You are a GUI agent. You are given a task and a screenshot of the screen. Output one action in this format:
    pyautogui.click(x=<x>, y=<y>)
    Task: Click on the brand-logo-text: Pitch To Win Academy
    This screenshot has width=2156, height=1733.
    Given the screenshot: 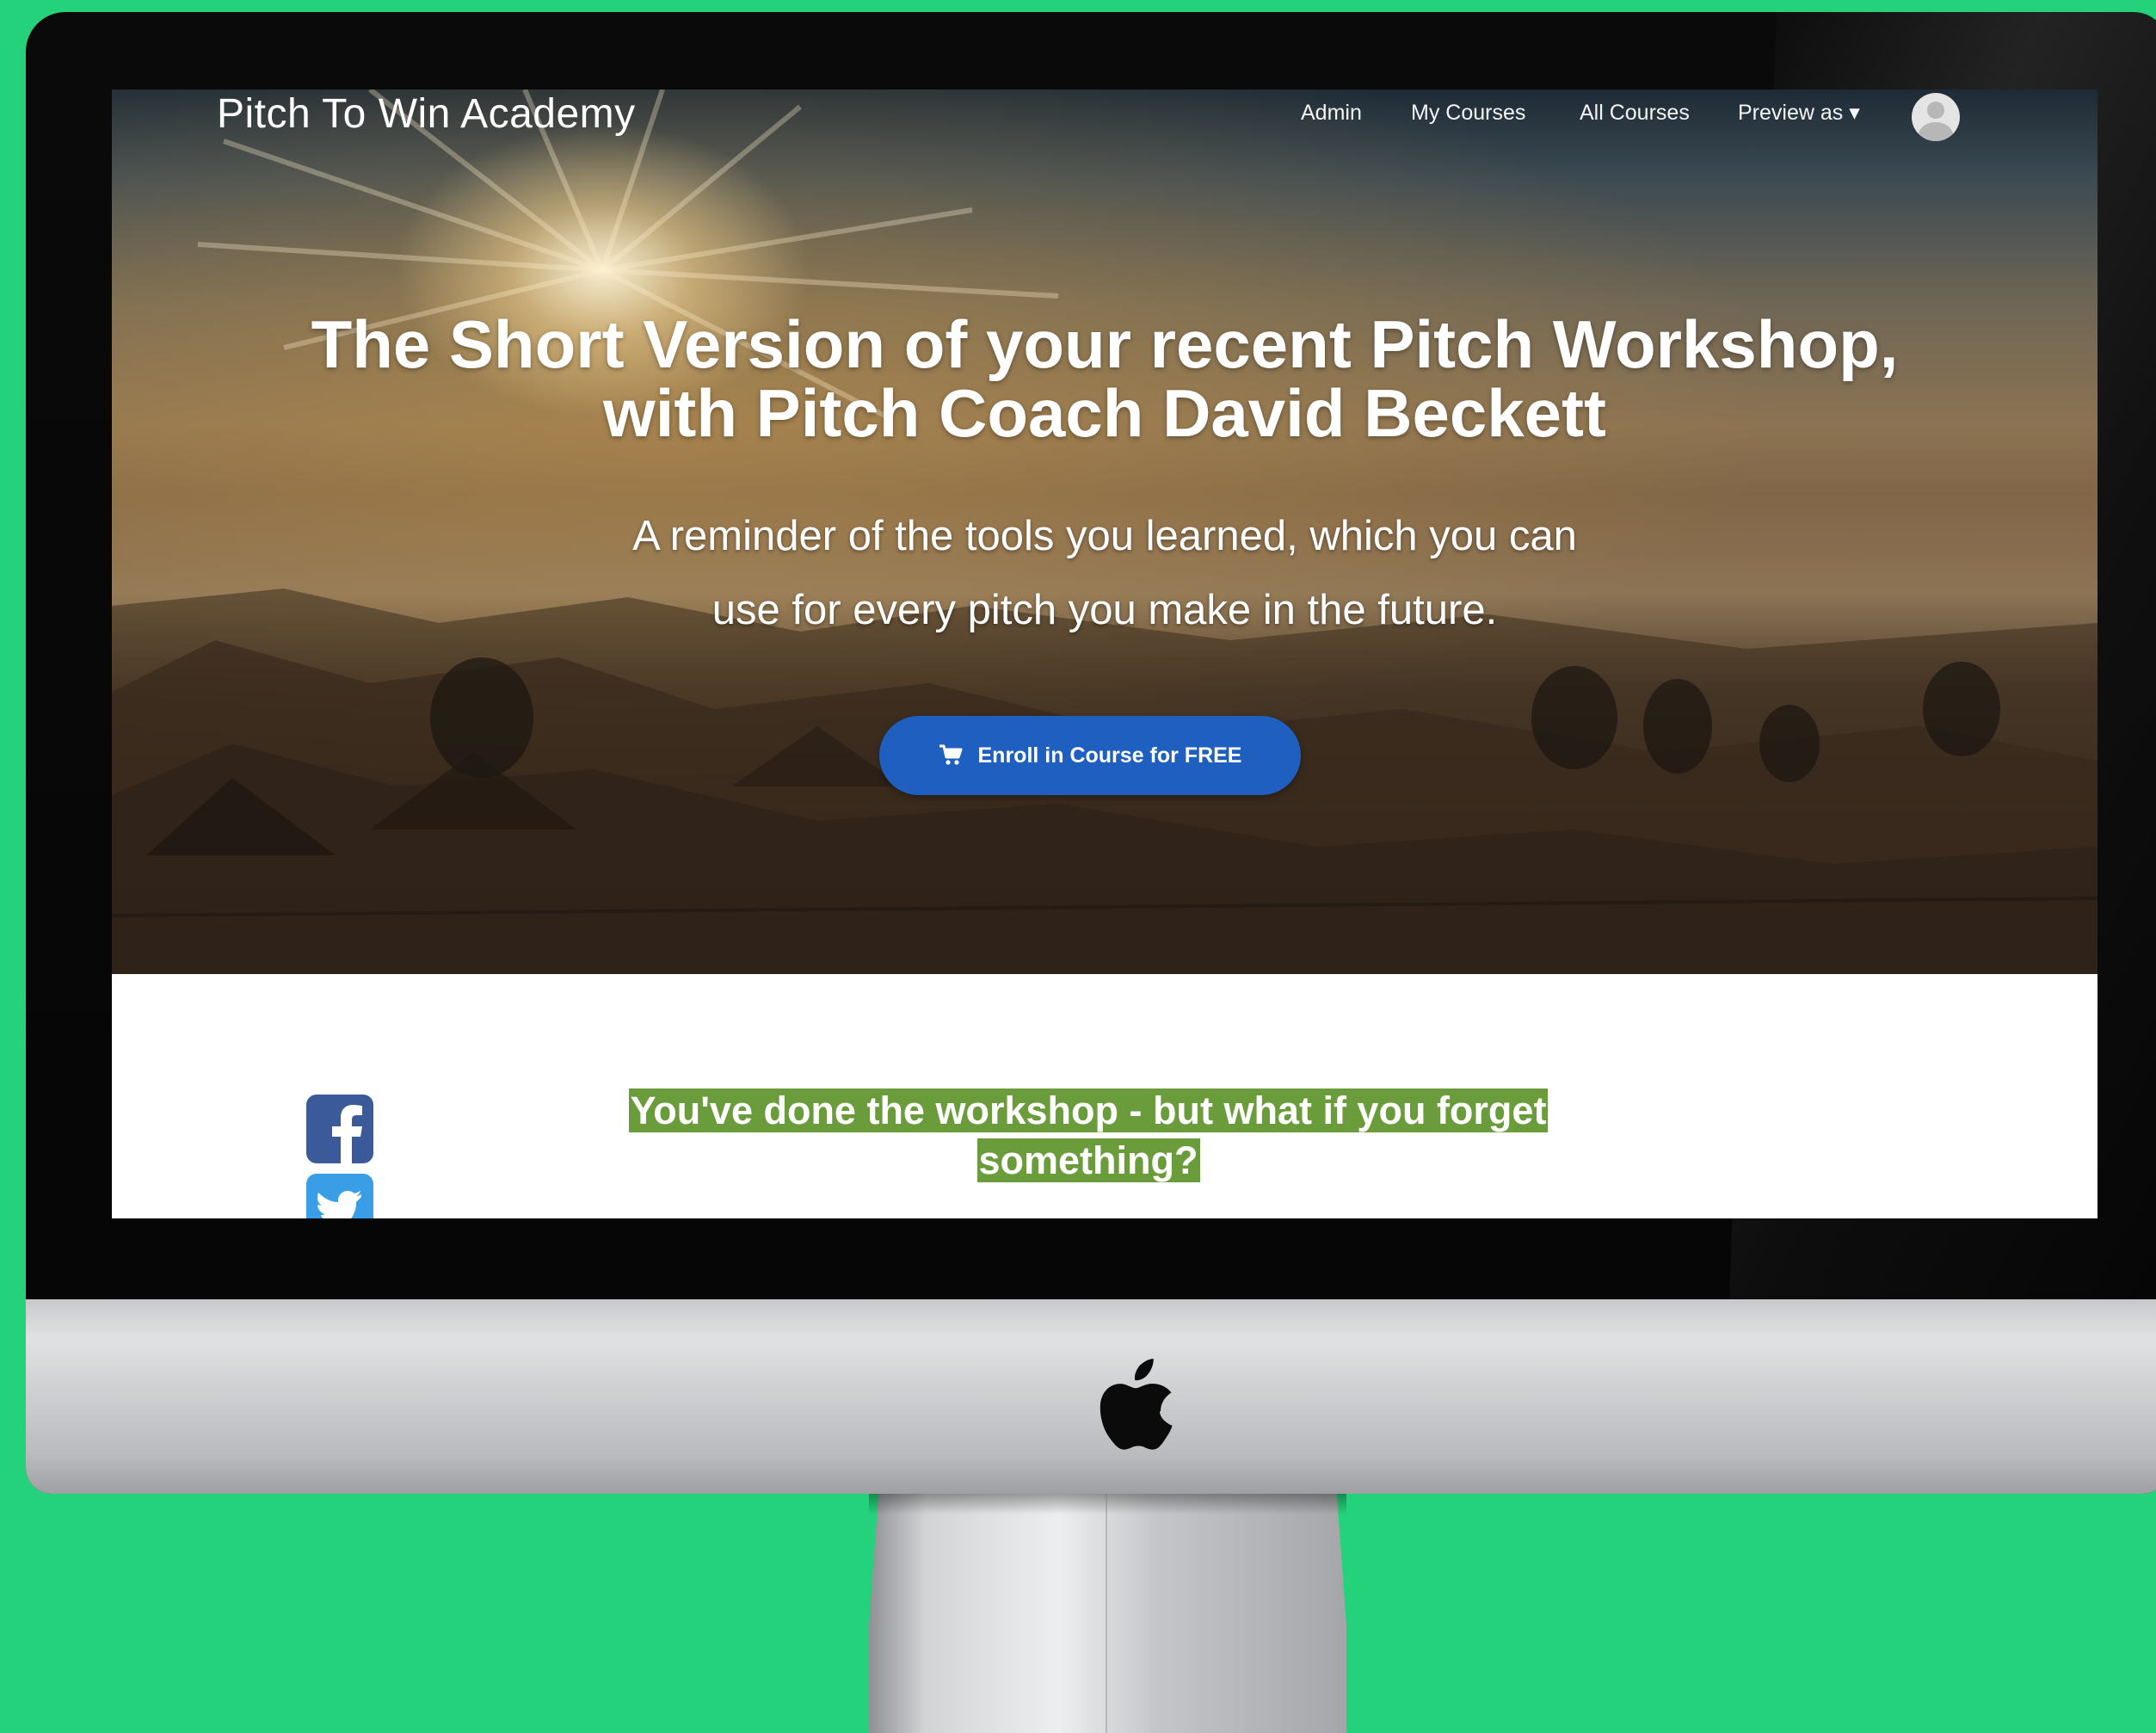 What is the action you would take?
    pyautogui.click(x=427, y=114)
    